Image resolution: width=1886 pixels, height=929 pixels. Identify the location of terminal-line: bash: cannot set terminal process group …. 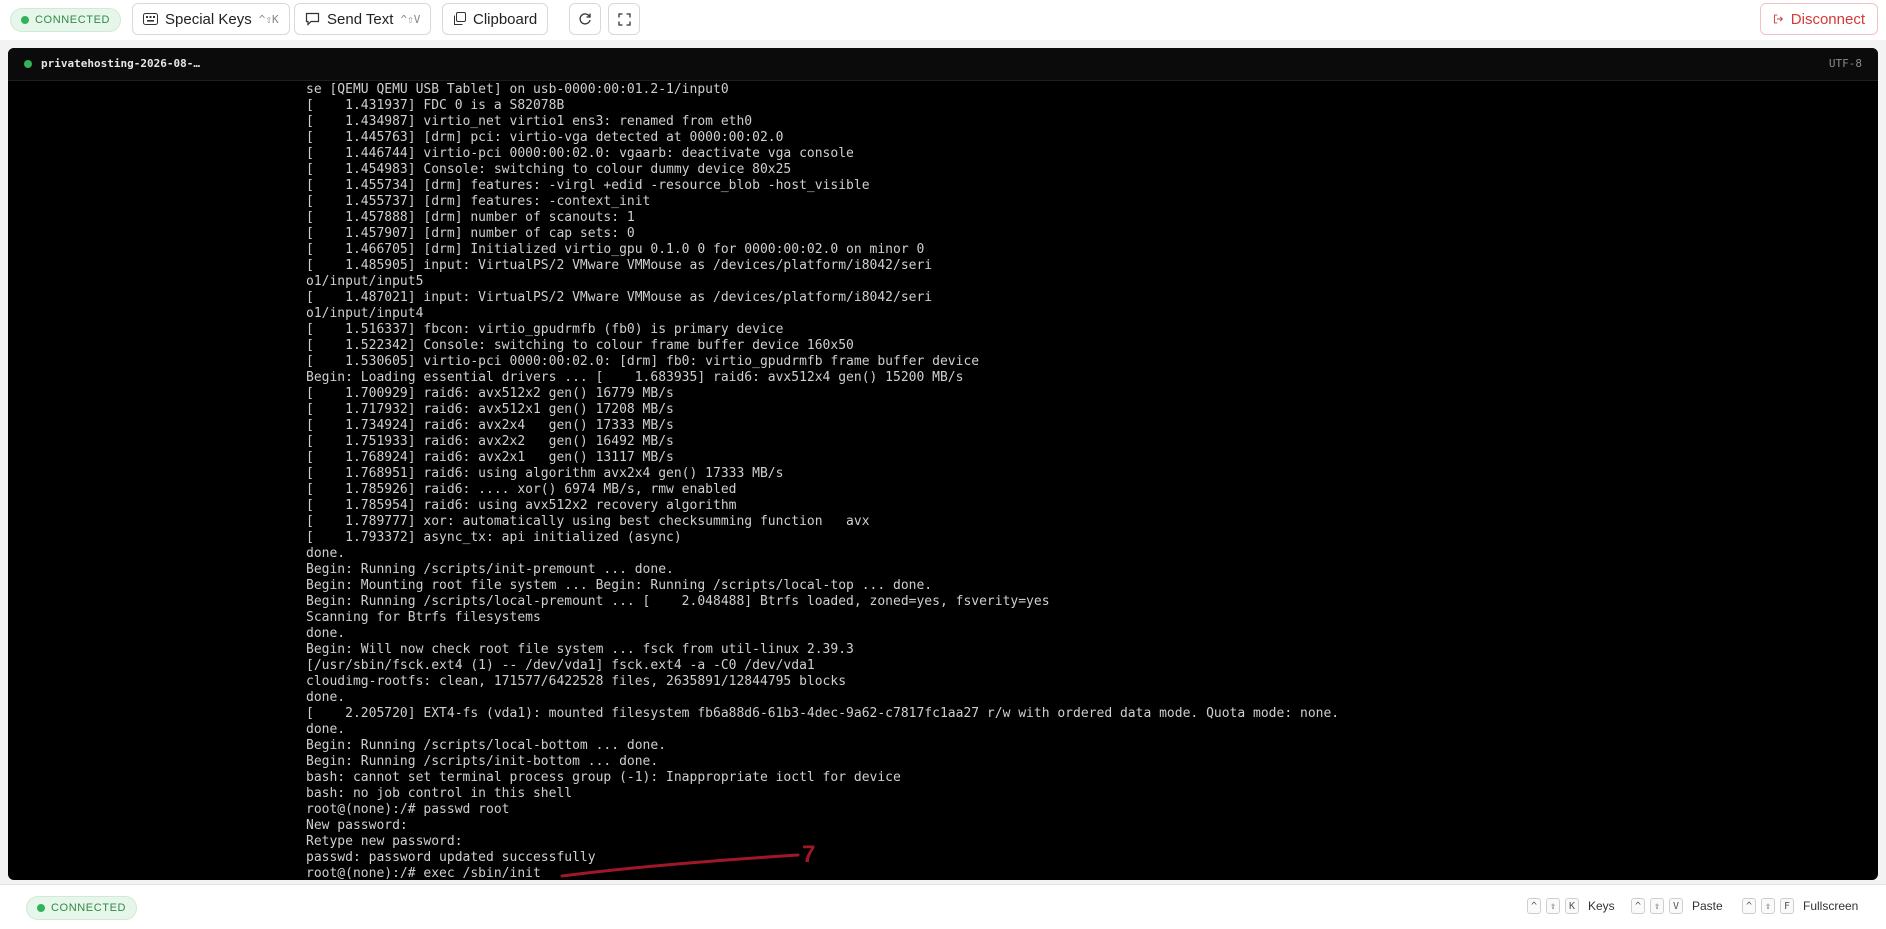
(603, 777).